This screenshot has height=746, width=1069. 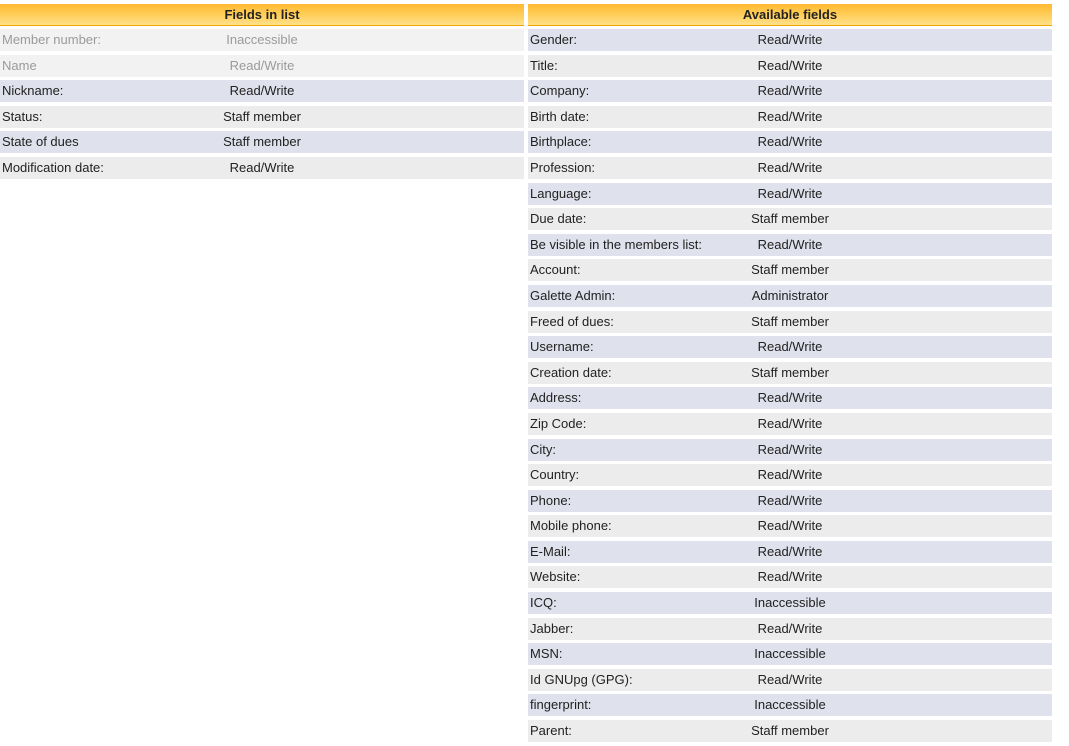 I want to click on field-row: Id GNUpg (GPG): Read/Write, so click(x=790, y=679).